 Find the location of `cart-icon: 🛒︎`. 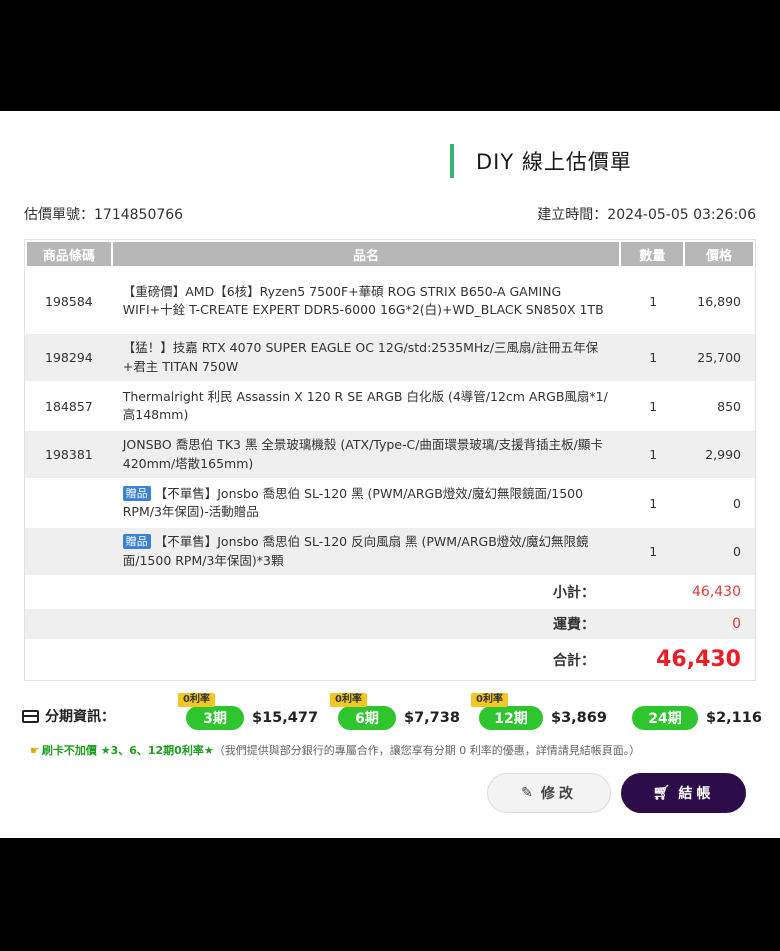

cart-icon: 🛒︎ is located at coordinates (661, 793).